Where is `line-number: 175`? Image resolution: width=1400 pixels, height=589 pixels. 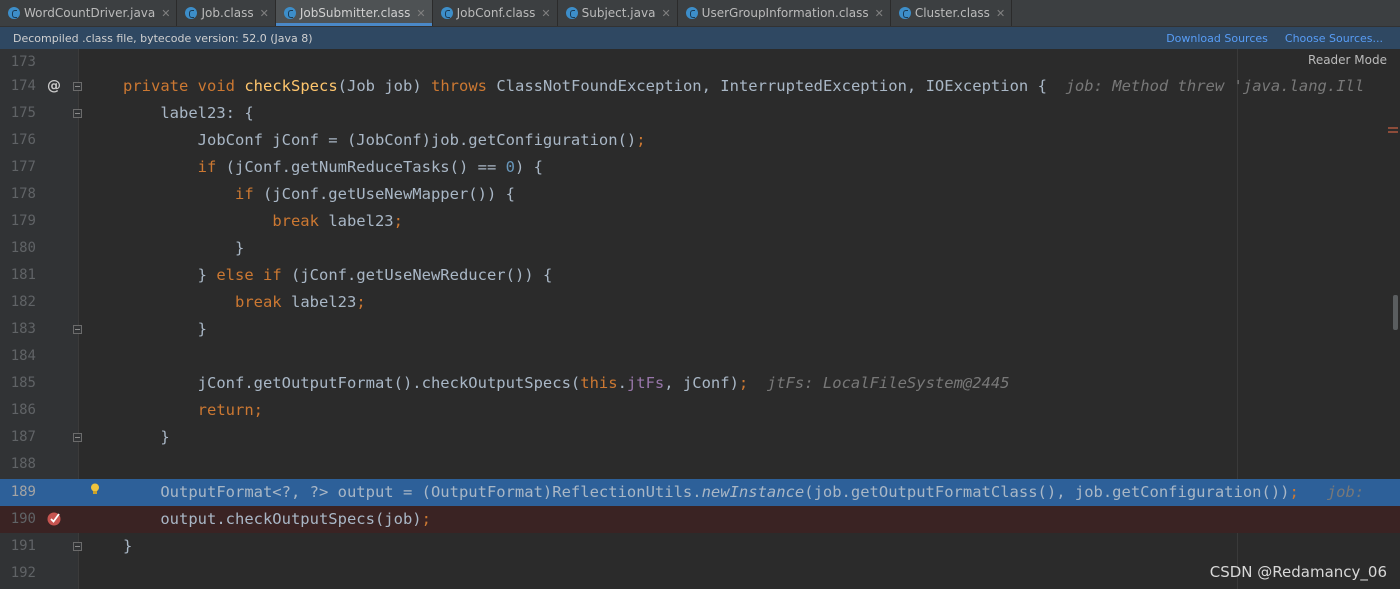
line-number: 175 is located at coordinates (23, 113).